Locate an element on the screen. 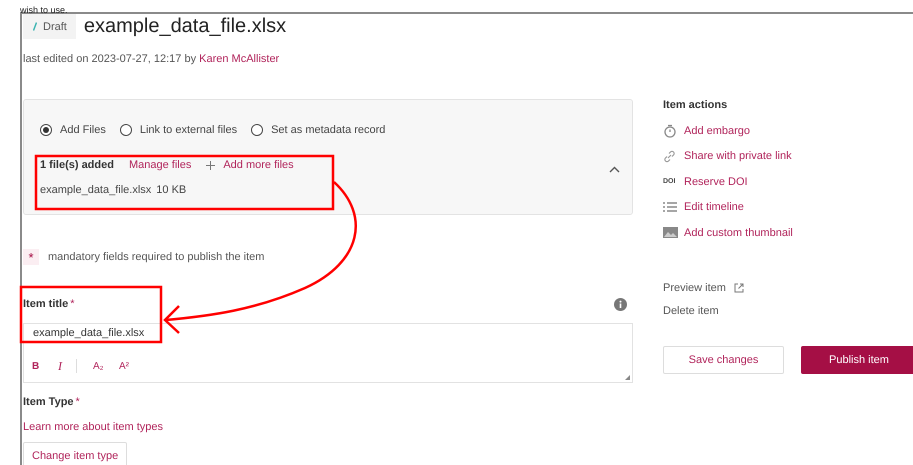 This screenshot has height=465, width=913. delete-link: Delete item is located at coordinates (788, 311).